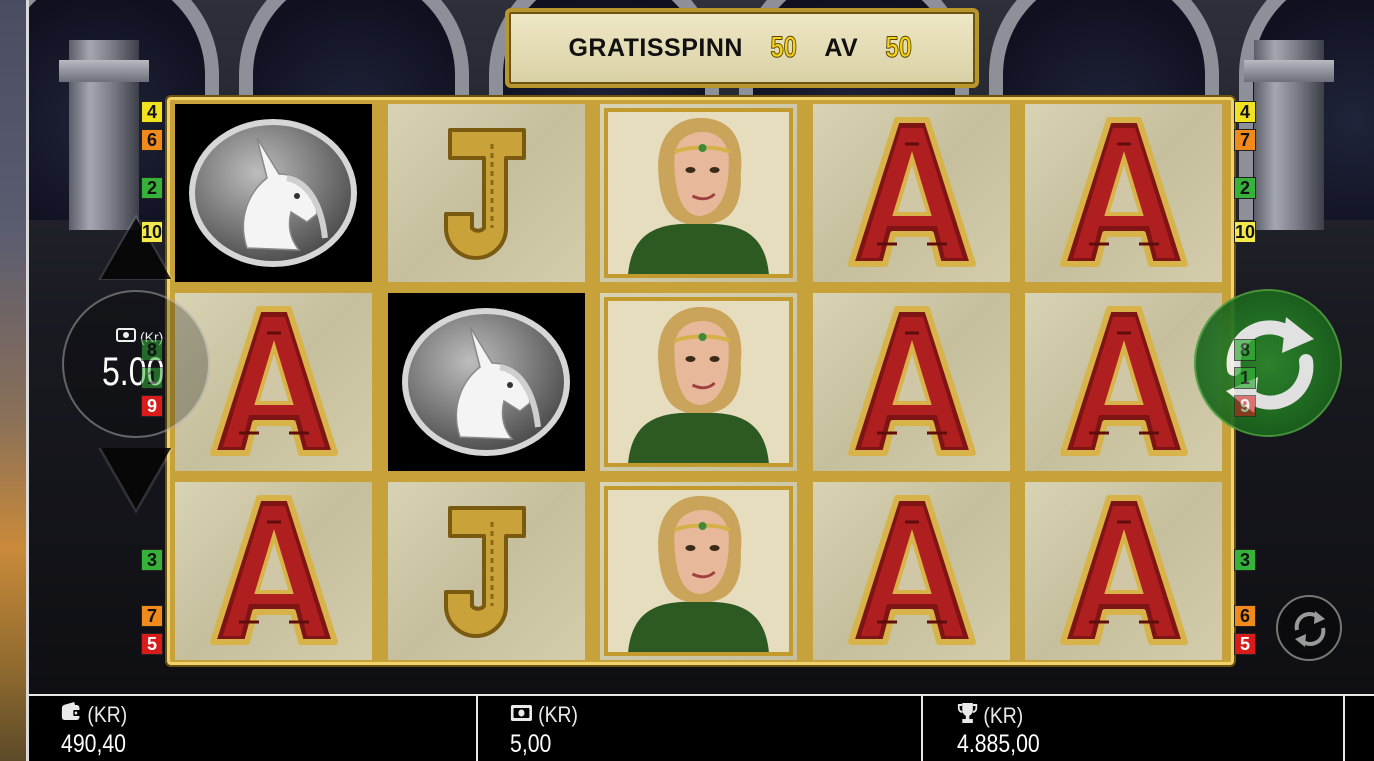 The height and width of the screenshot is (761, 1374). I want to click on free-spins-total: 50, so click(899, 48).